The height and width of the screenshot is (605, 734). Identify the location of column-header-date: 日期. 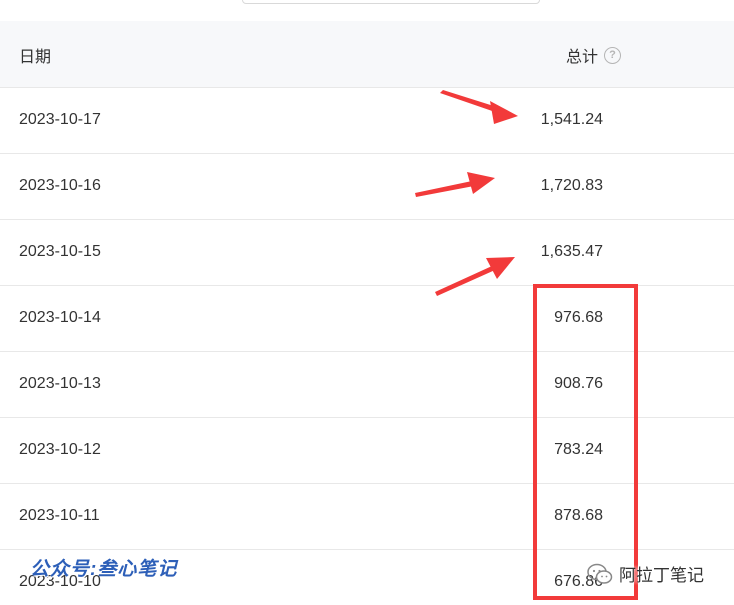
(35, 55).